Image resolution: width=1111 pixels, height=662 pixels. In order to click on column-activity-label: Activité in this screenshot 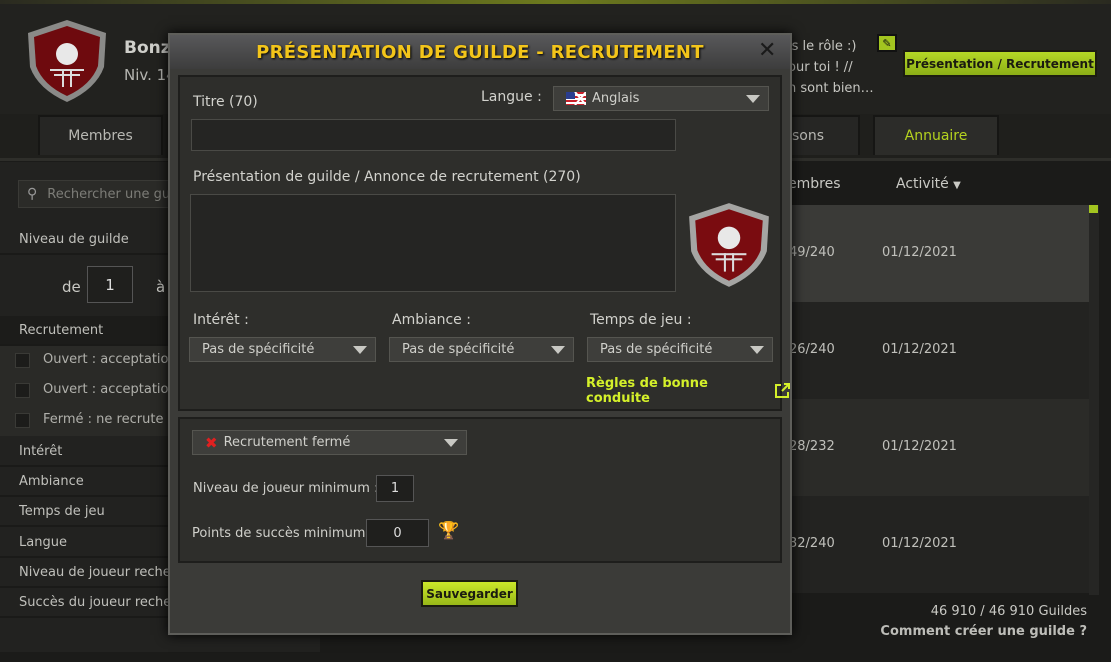, I will do `click(922, 184)`.